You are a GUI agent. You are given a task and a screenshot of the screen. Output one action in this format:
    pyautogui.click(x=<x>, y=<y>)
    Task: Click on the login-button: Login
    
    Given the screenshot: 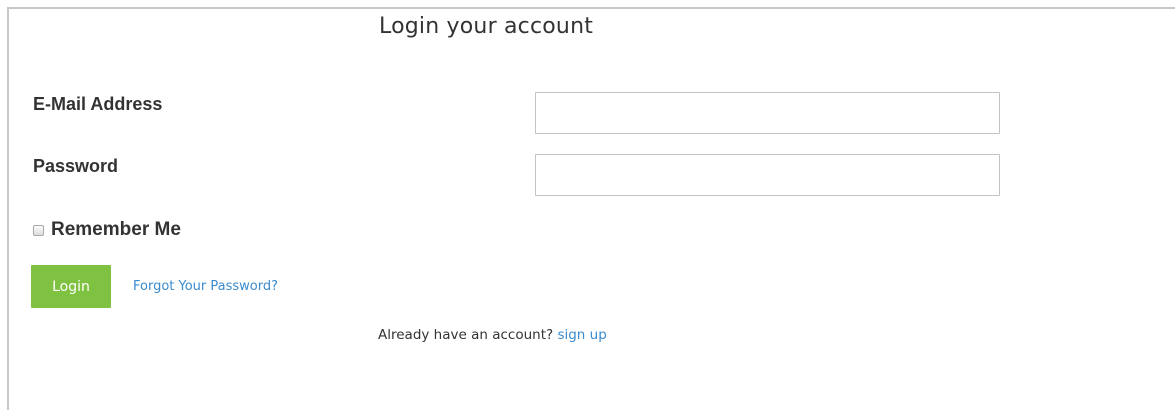 What is the action you would take?
    pyautogui.click(x=71, y=286)
    